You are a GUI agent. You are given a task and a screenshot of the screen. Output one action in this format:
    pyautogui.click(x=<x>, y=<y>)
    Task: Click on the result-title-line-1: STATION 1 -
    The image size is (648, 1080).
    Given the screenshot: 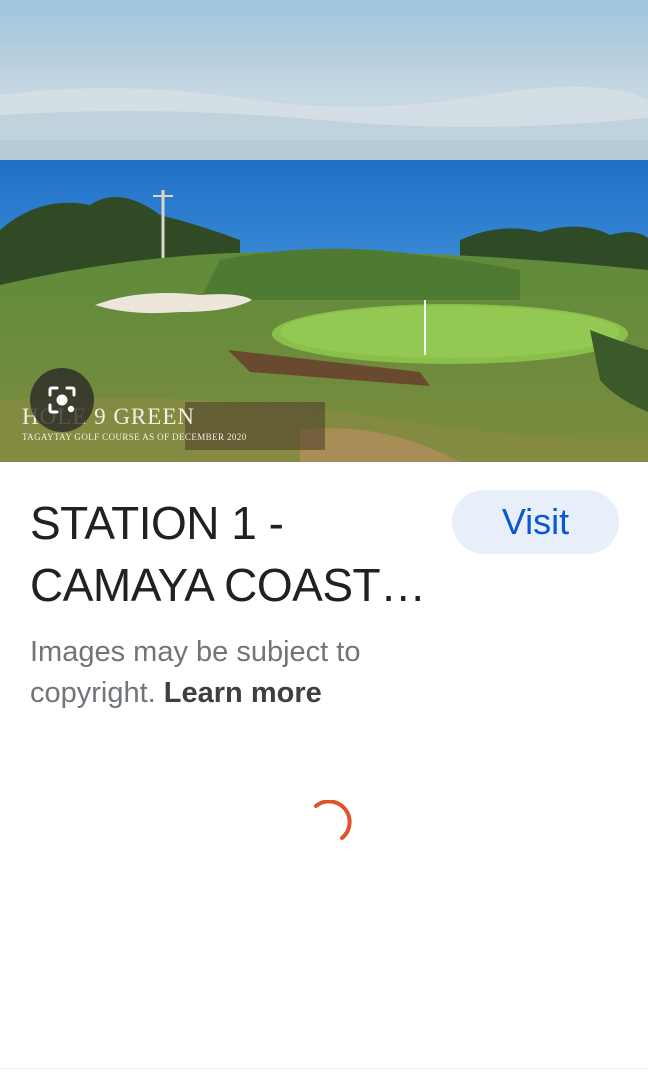 What is the action you would take?
    pyautogui.click(x=157, y=523)
    